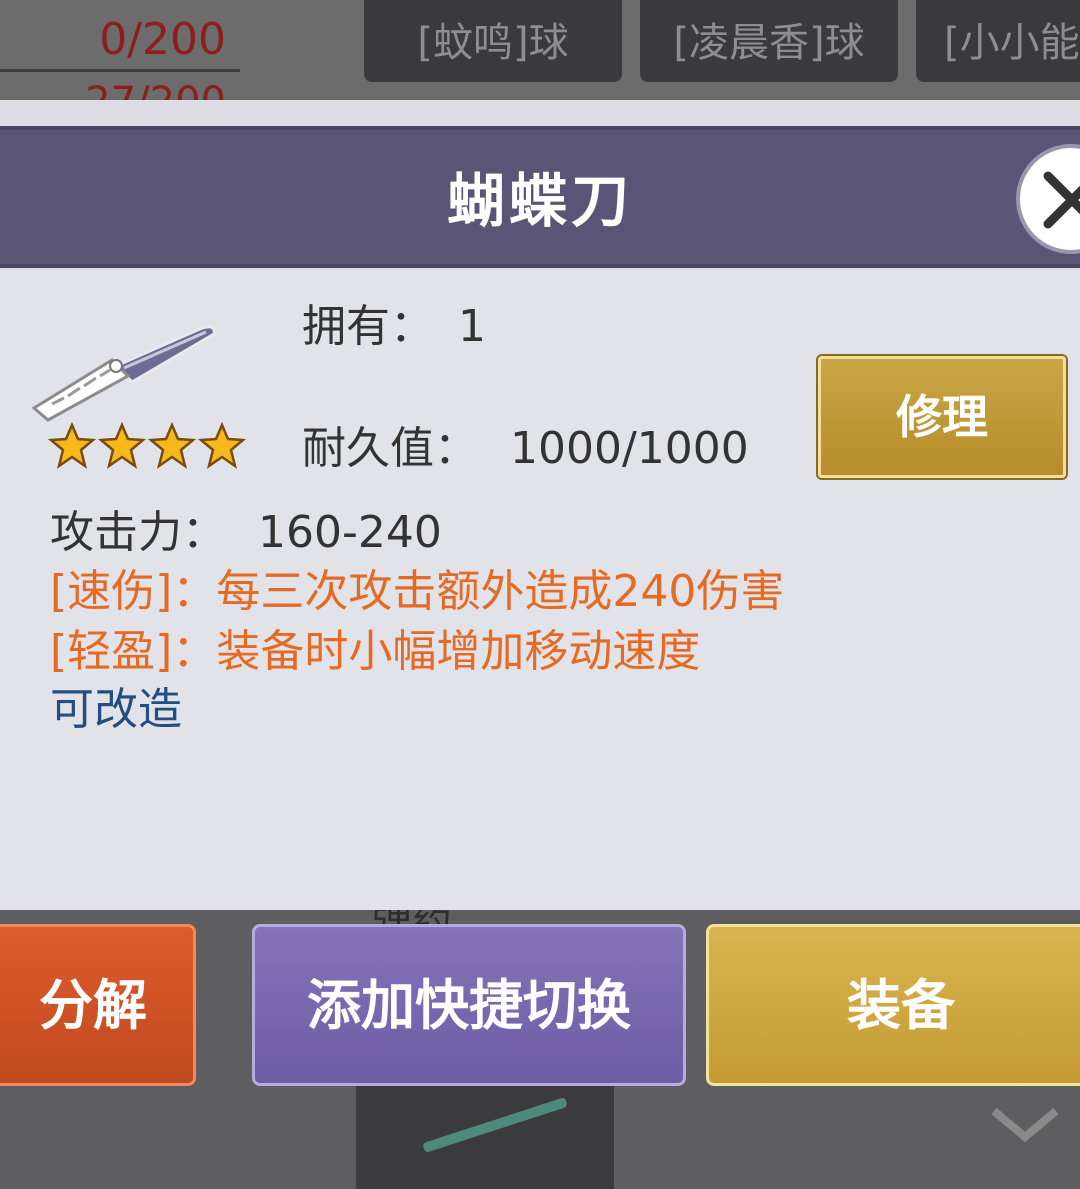  I want to click on chevron-down-icon, so click(1025, 1125).